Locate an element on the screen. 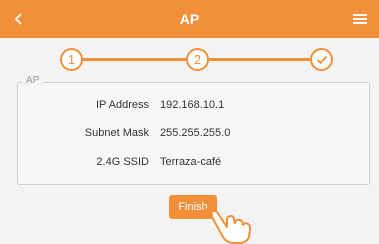 The width and height of the screenshot is (379, 244). ssid-label: 2.4G SSID is located at coordinates (122, 162).